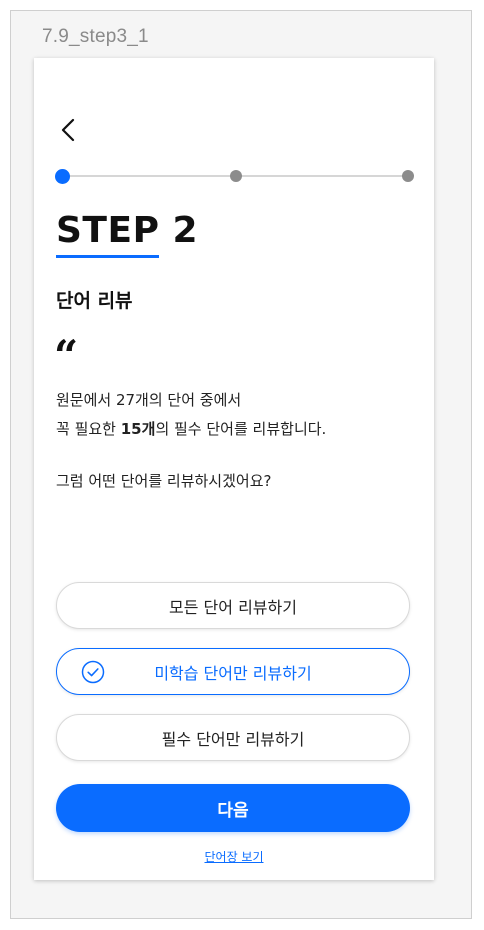 This screenshot has height=930, width=484. What do you see at coordinates (138, 429) in the screenshot?
I see `required-count: 15개` at bounding box center [138, 429].